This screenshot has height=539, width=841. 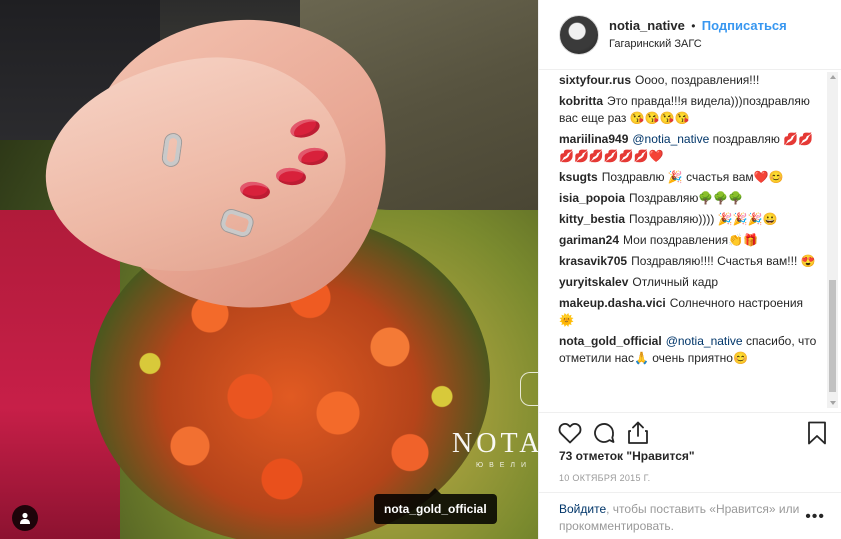 What do you see at coordinates (698, 44) in the screenshot?
I see `post-location: Гагаринский ЗАГС` at bounding box center [698, 44].